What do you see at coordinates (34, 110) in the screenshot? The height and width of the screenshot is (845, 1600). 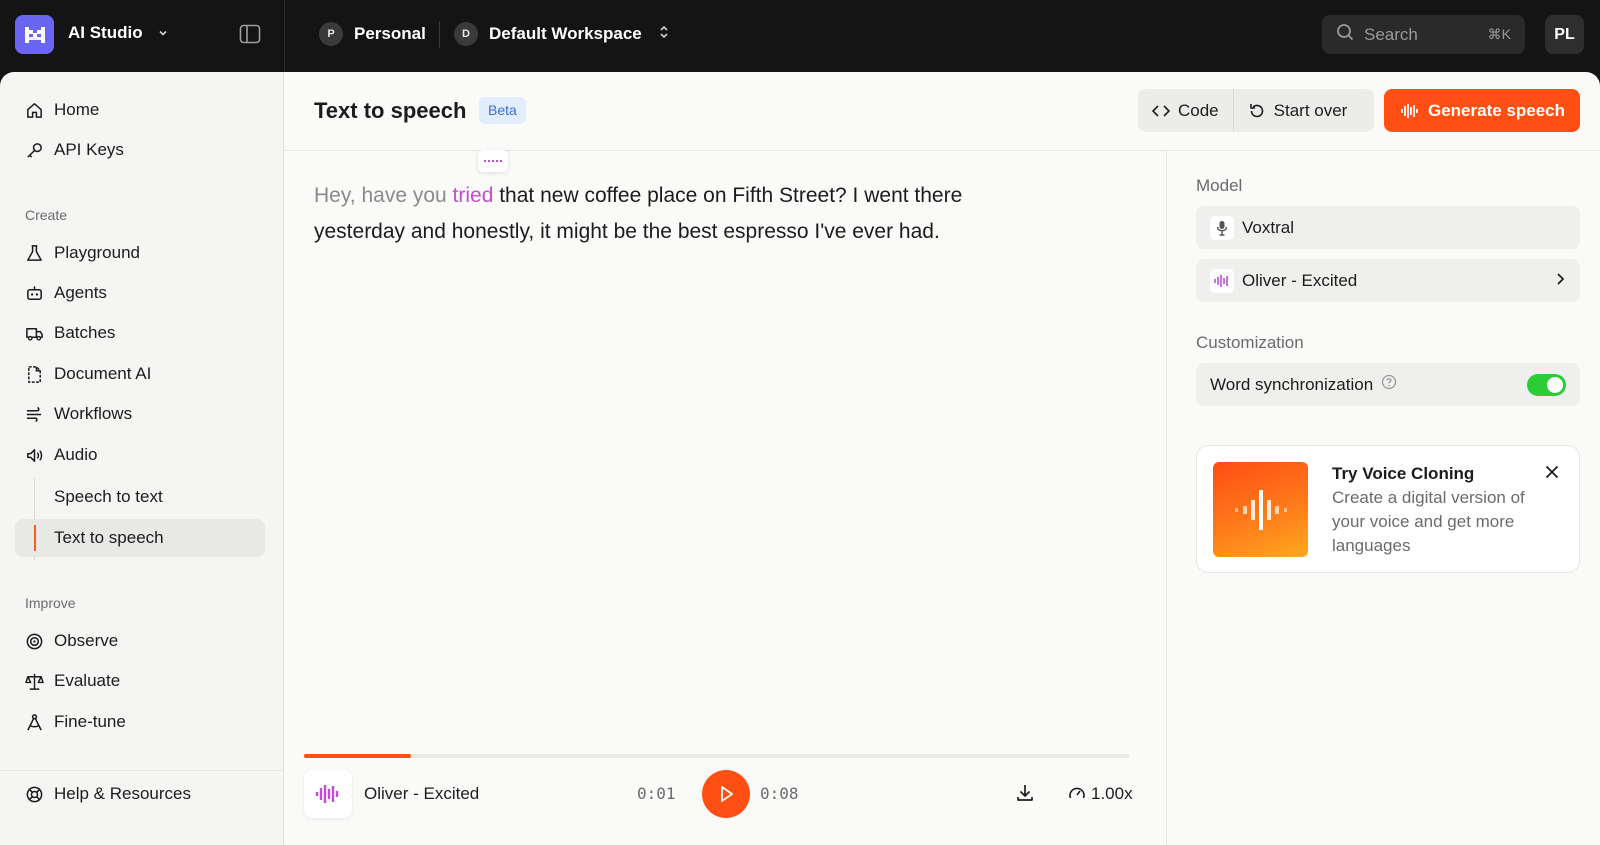 I see `home-icon` at bounding box center [34, 110].